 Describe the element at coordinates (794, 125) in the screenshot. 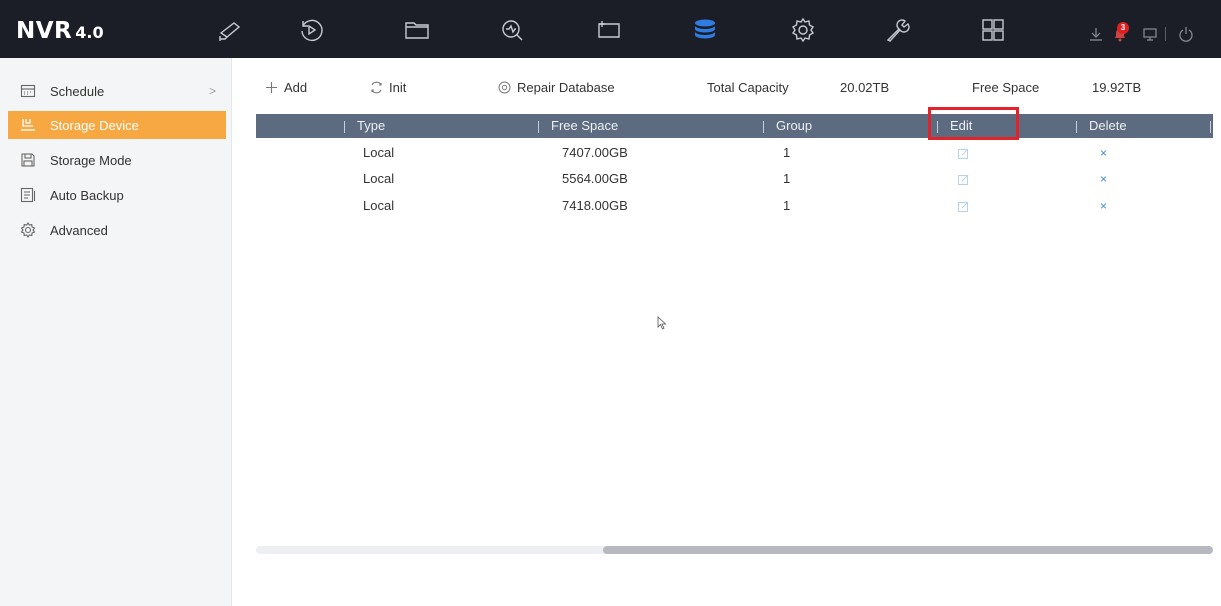

I see `column-header-label: Group` at that location.